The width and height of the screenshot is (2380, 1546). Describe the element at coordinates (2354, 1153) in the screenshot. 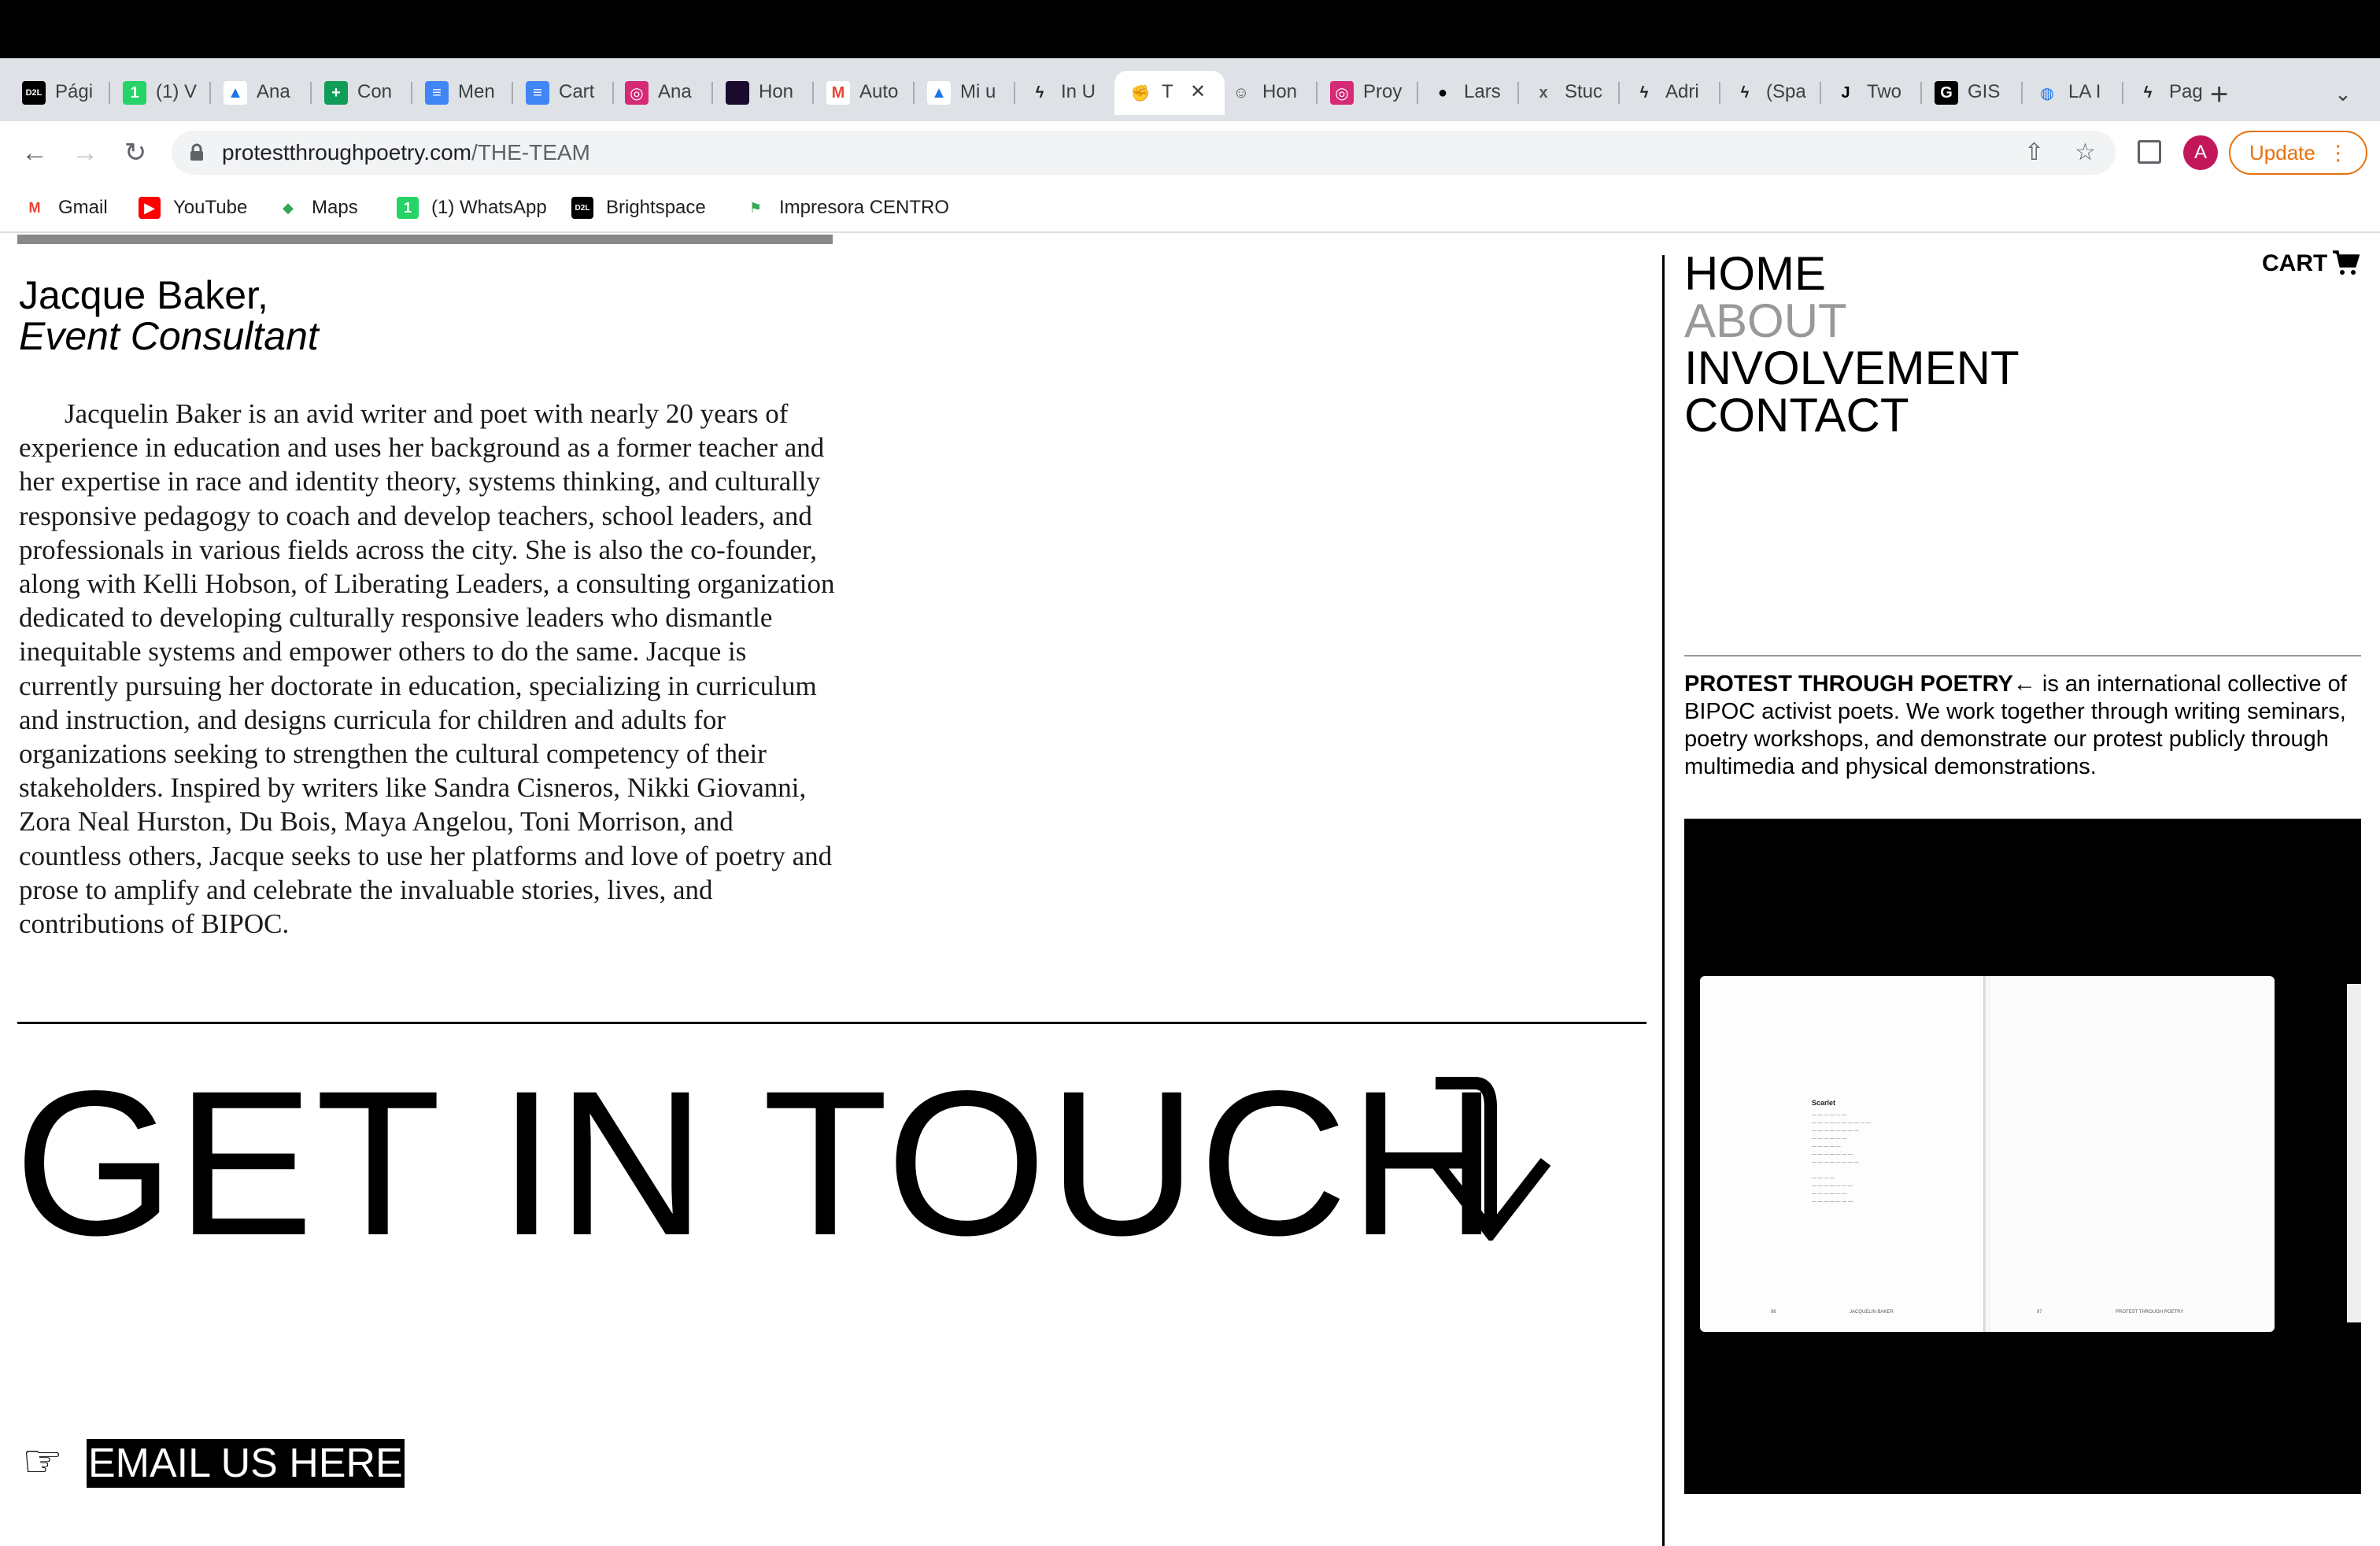

I see `next-book-edge` at that location.